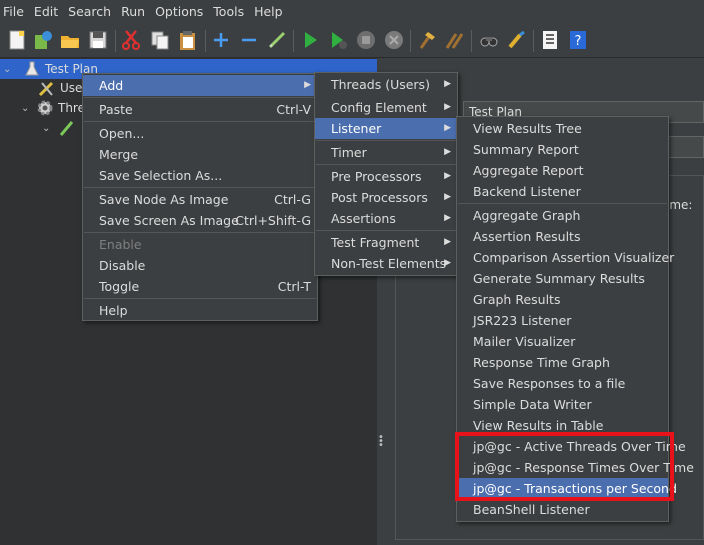  Describe the element at coordinates (67, 128) in the screenshot. I see `pipette-icon` at that location.